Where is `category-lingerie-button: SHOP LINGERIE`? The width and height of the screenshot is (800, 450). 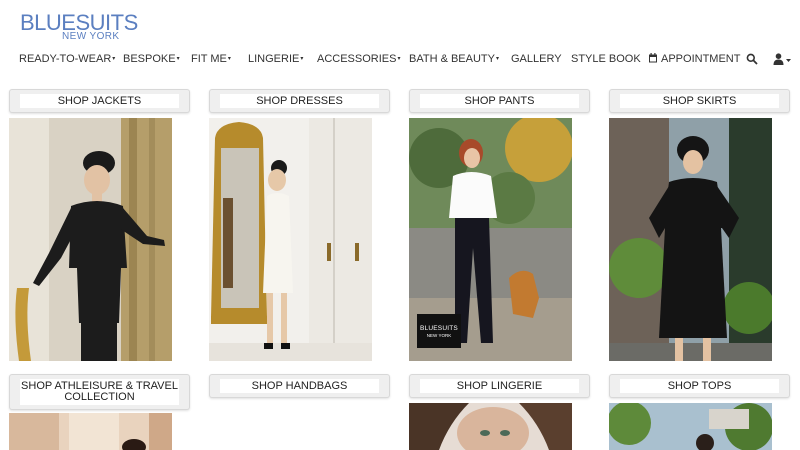
category-lingerie-button: SHOP LINGERIE is located at coordinates (499, 386).